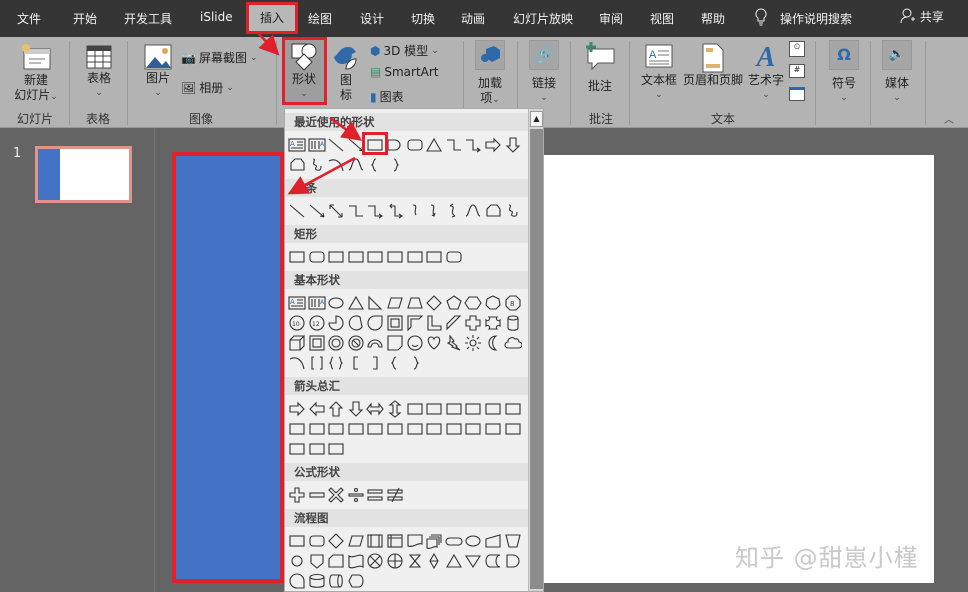 The image size is (968, 592). What do you see at coordinates (357, 581) in the screenshot?
I see `display-shape-icon` at bounding box center [357, 581].